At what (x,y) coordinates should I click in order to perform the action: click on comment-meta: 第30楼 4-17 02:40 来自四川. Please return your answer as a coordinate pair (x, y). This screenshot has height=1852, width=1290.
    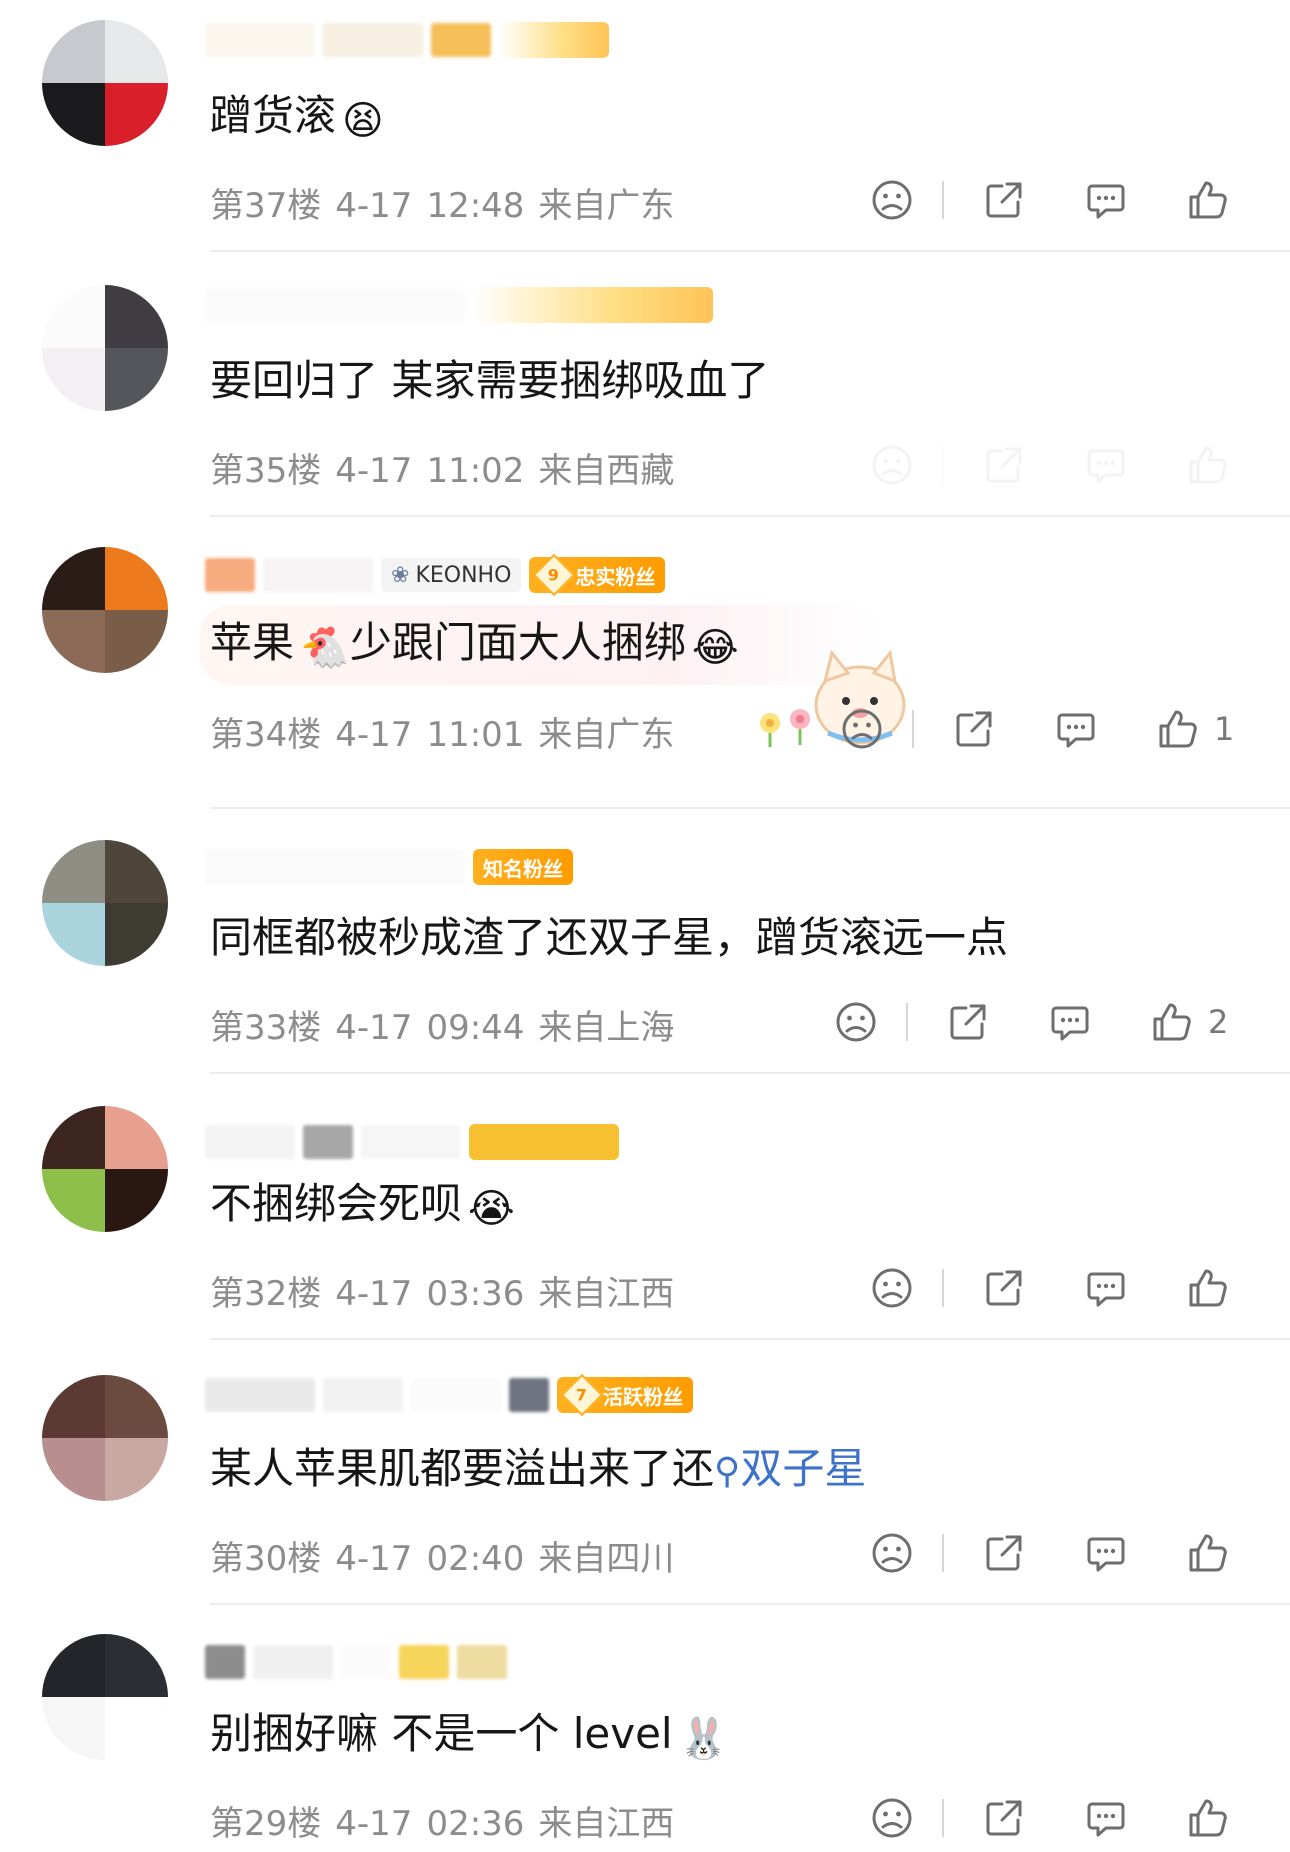
    Looking at the image, I should click on (442, 1555).